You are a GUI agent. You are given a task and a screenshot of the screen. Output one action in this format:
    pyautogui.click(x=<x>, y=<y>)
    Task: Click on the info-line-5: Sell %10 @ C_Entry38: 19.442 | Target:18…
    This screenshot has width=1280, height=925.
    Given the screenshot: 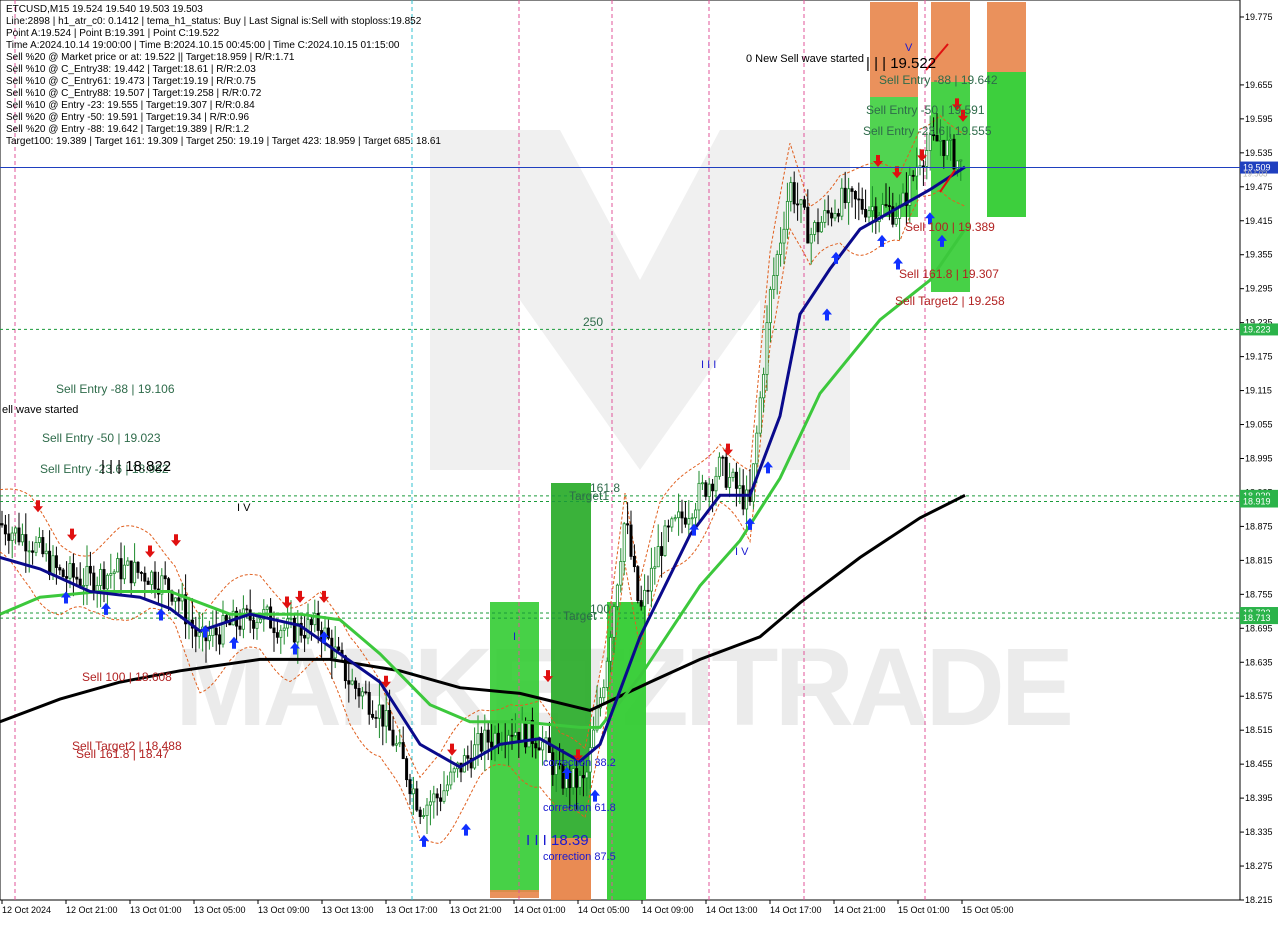 What is the action you would take?
    pyautogui.click(x=131, y=69)
    